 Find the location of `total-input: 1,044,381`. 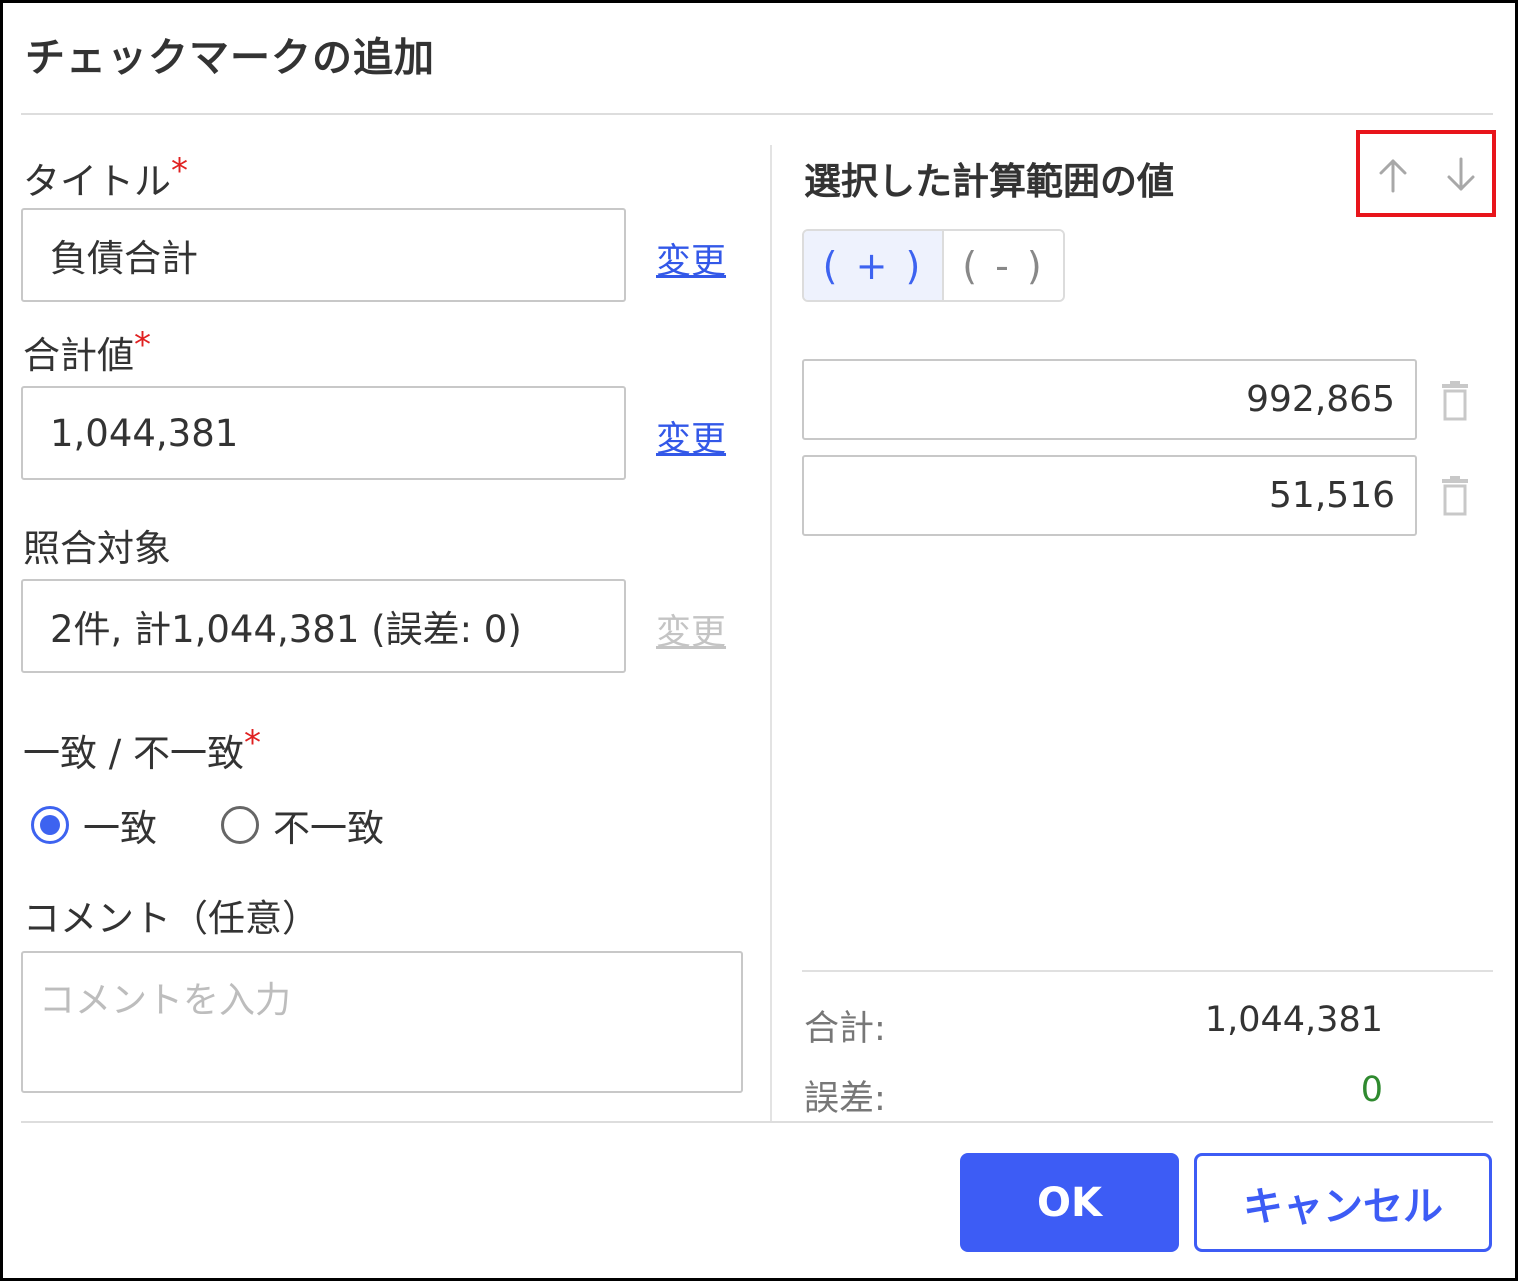

total-input: 1,044,381 is located at coordinates (323, 433).